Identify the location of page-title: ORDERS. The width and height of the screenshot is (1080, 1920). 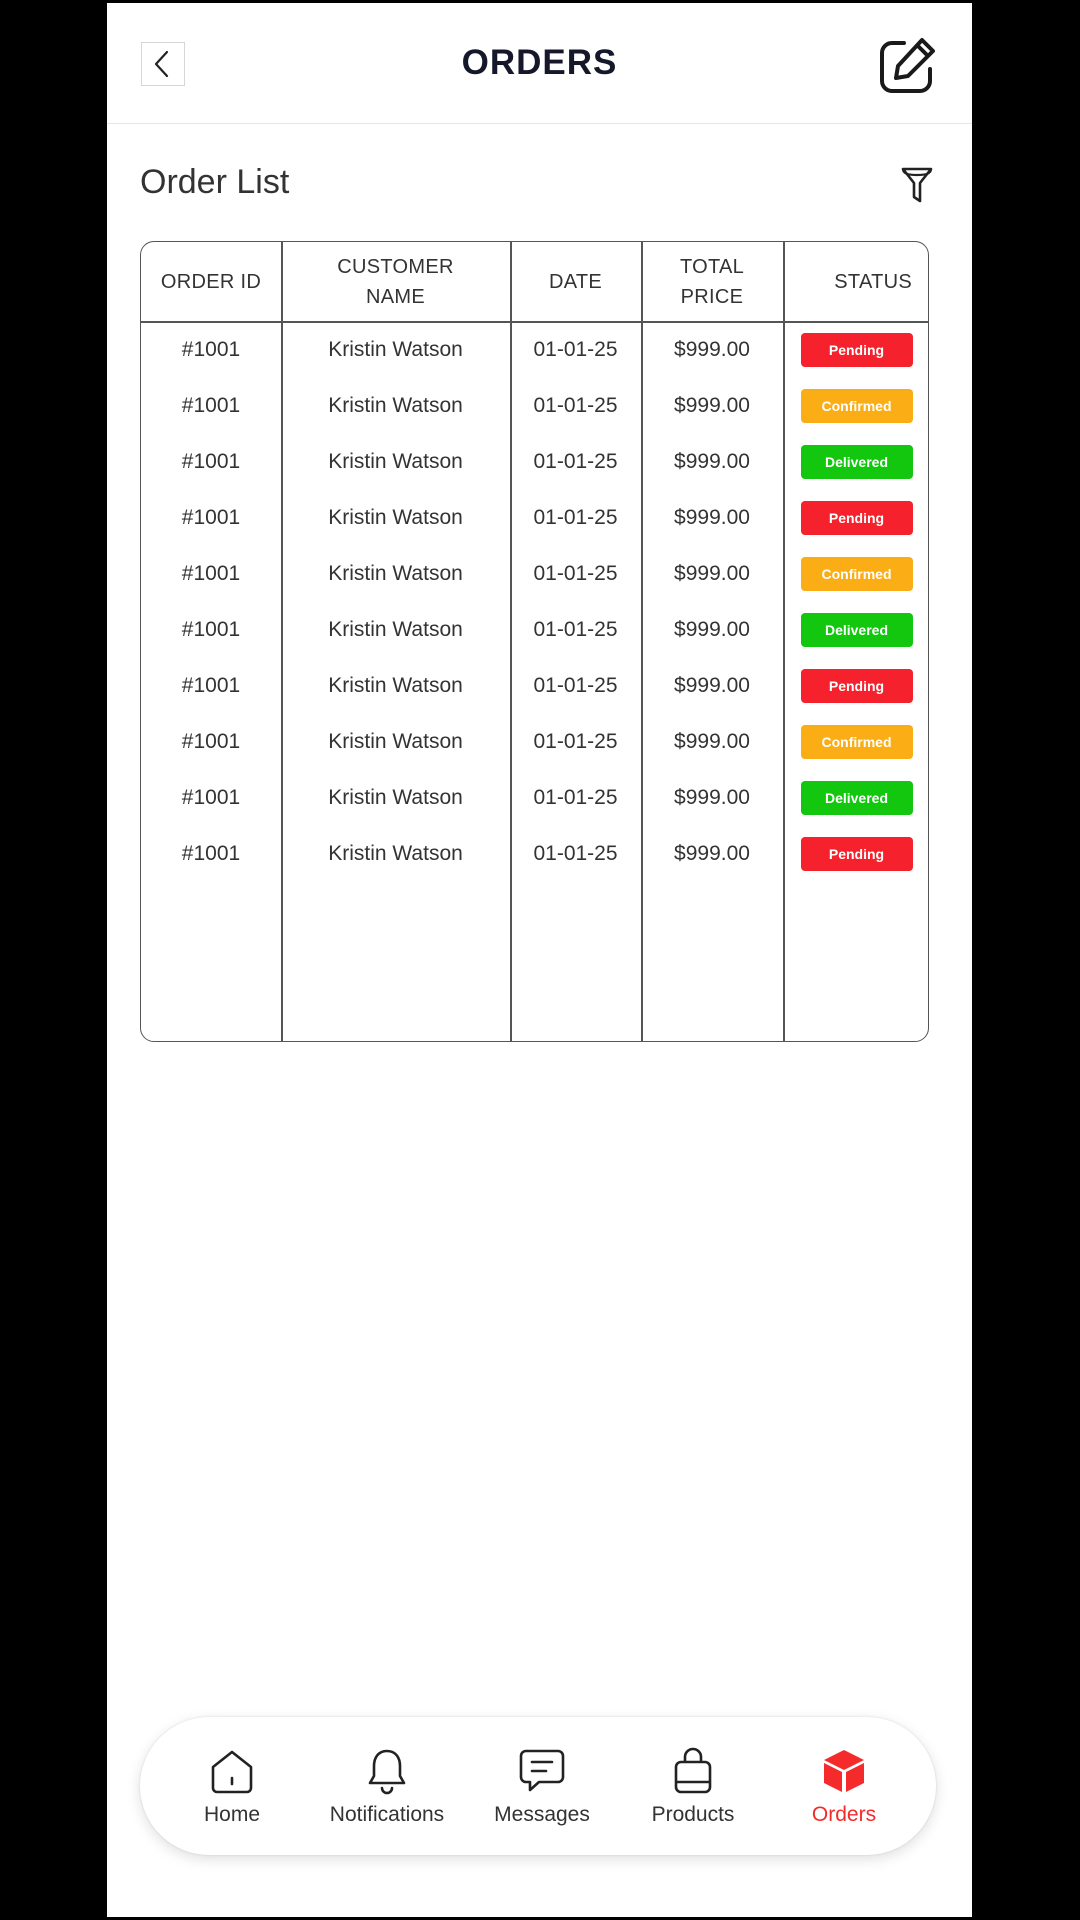
(539, 62).